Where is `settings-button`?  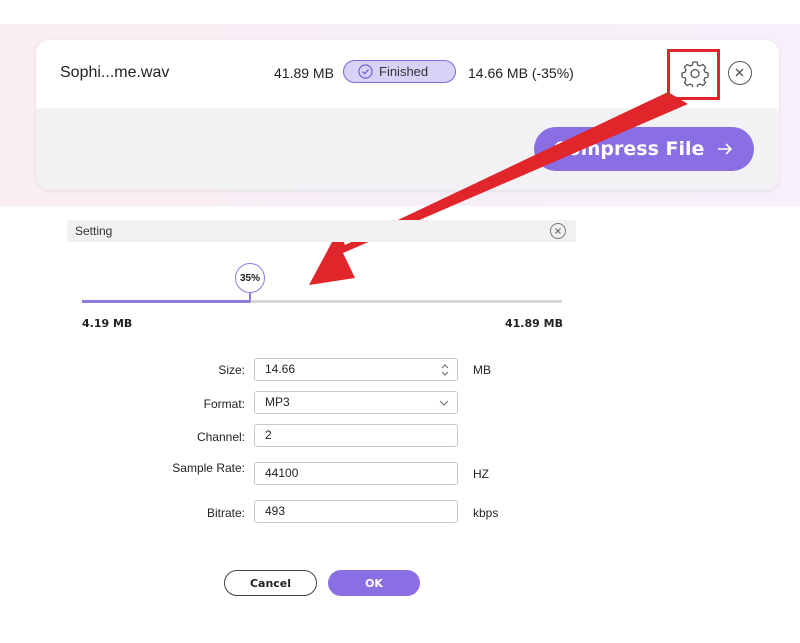 settings-button is located at coordinates (695, 74).